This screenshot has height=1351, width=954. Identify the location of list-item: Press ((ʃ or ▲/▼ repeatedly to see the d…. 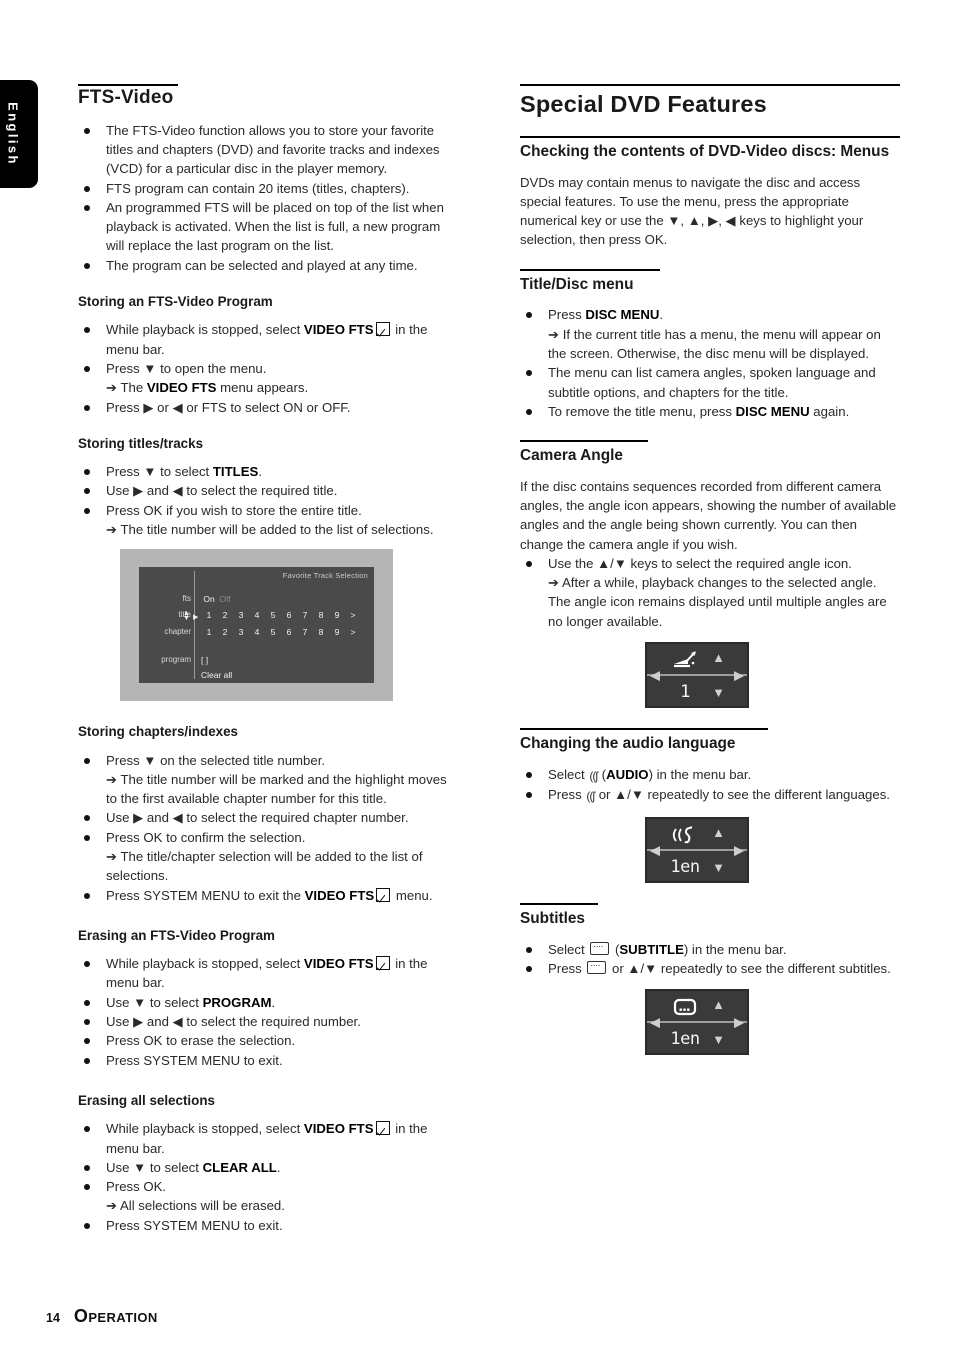
(710, 795).